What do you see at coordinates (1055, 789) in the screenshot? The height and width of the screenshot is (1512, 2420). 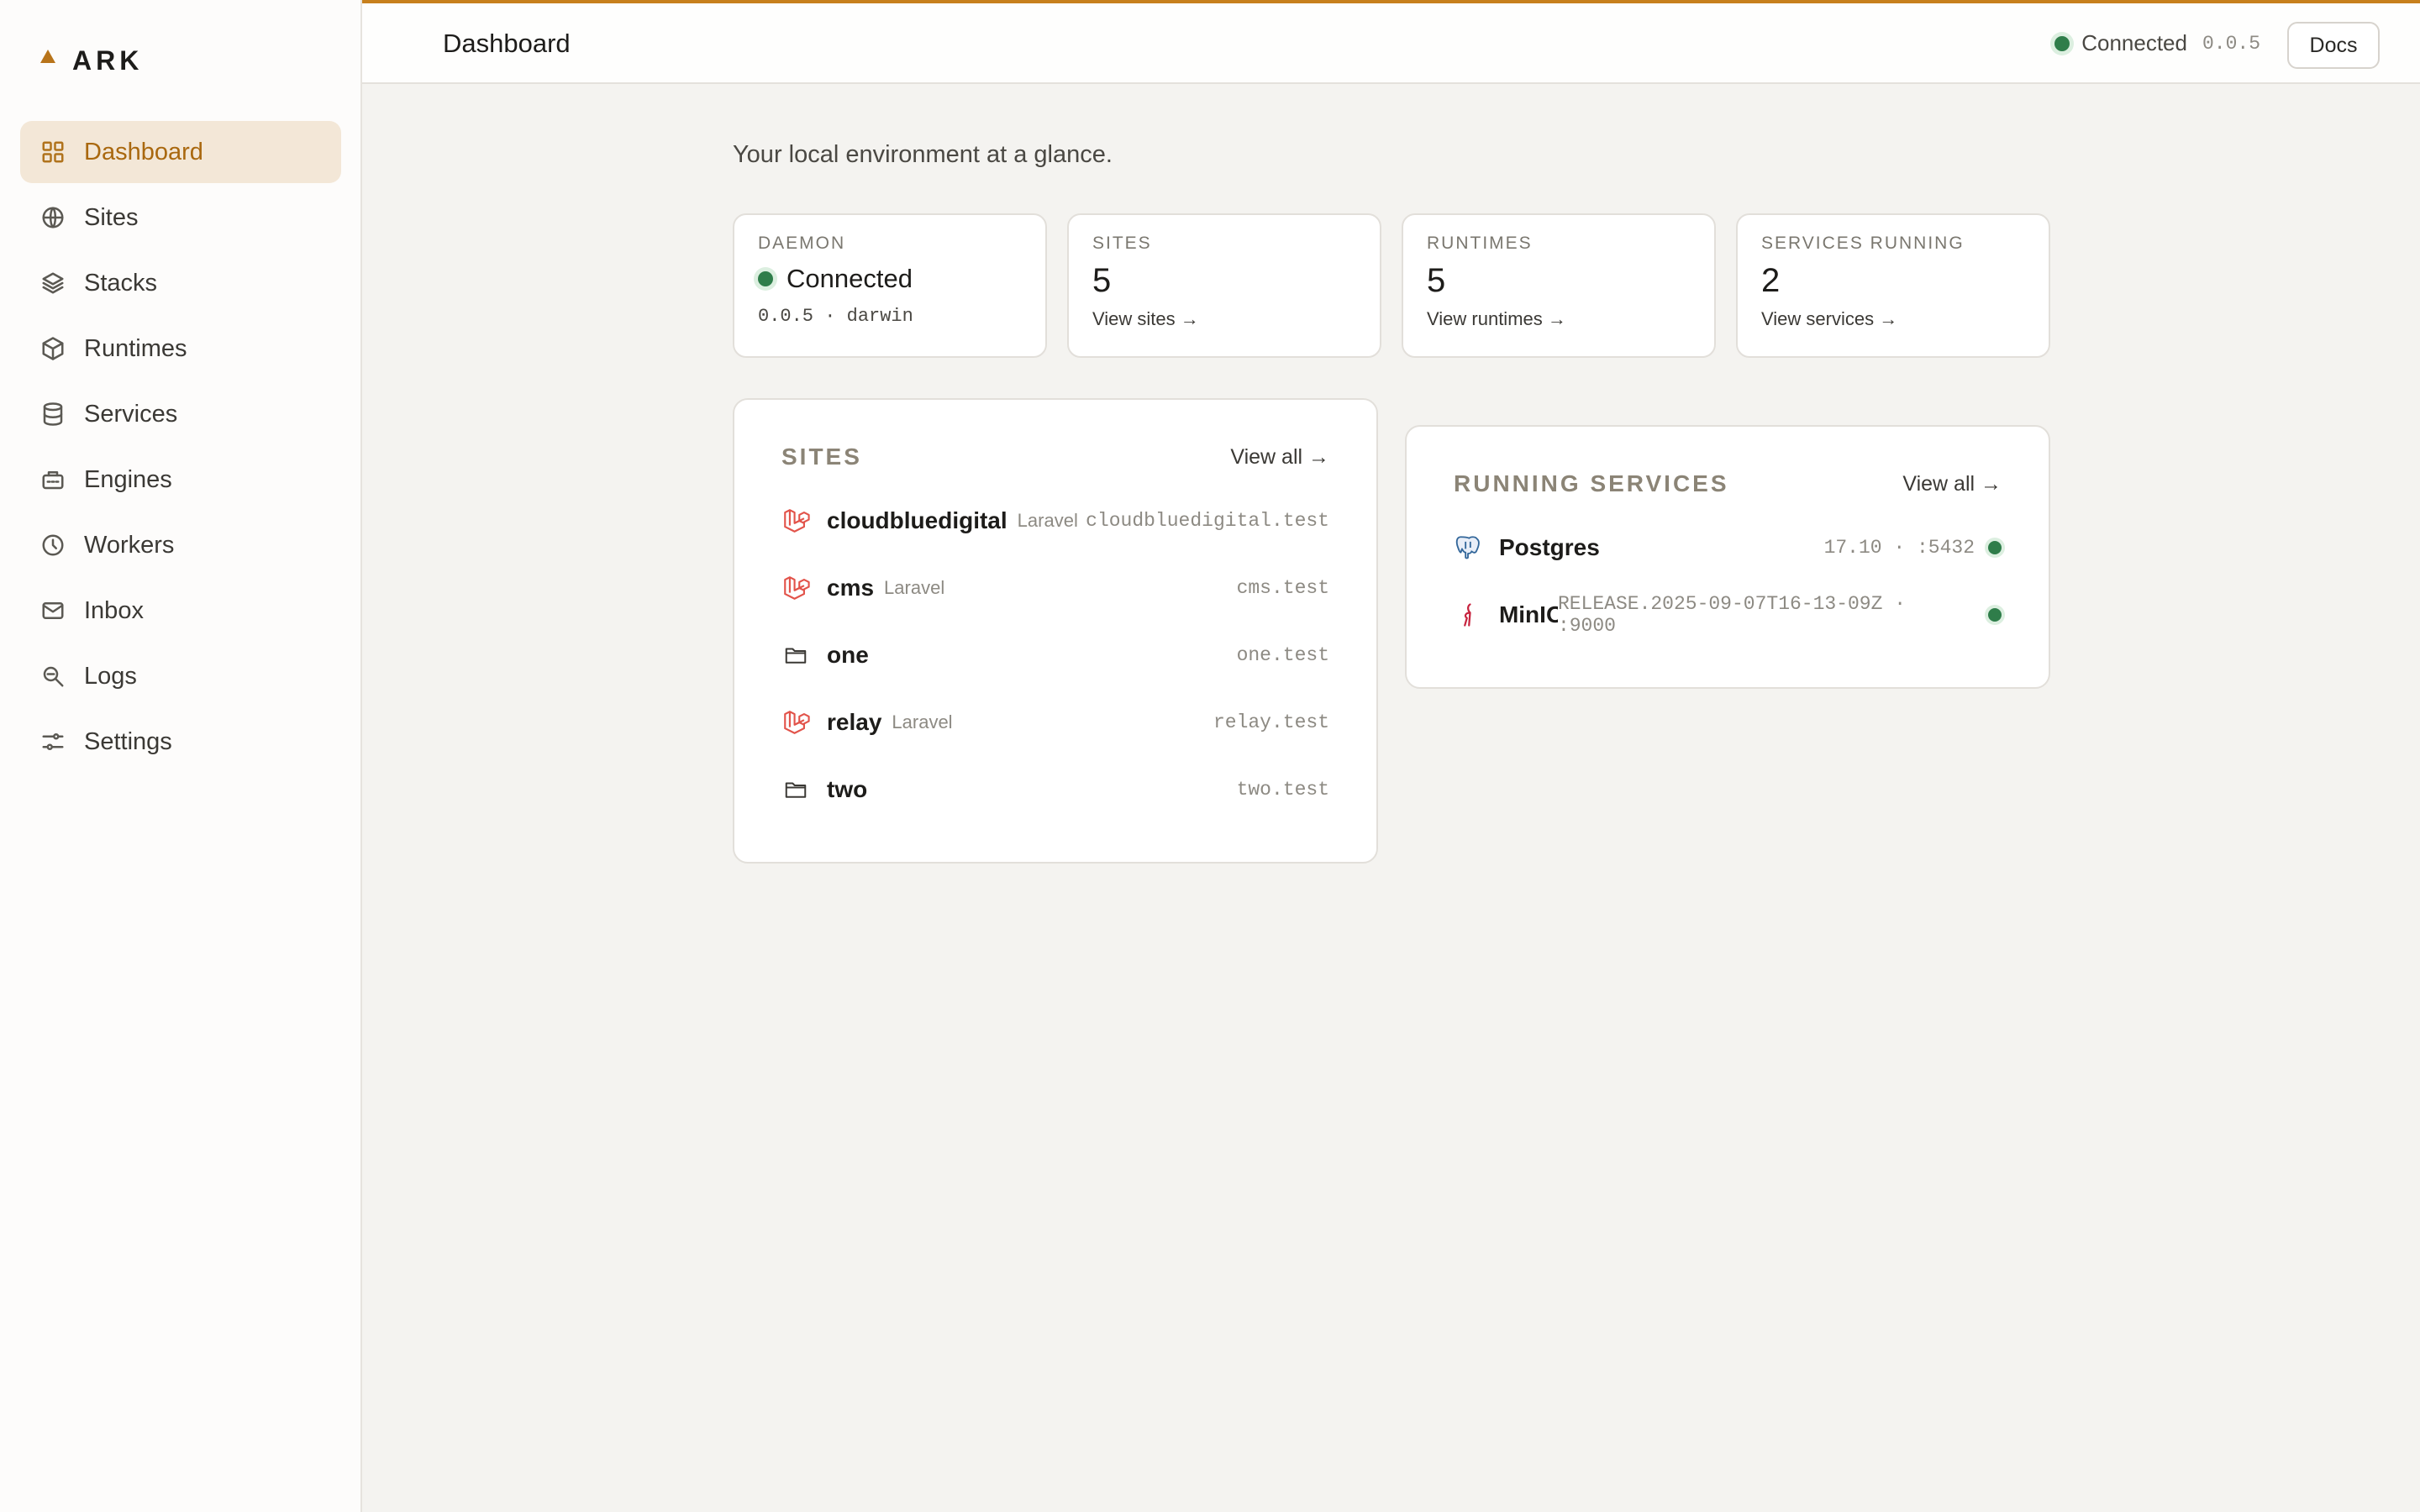 I see `site-row: two two.test` at bounding box center [1055, 789].